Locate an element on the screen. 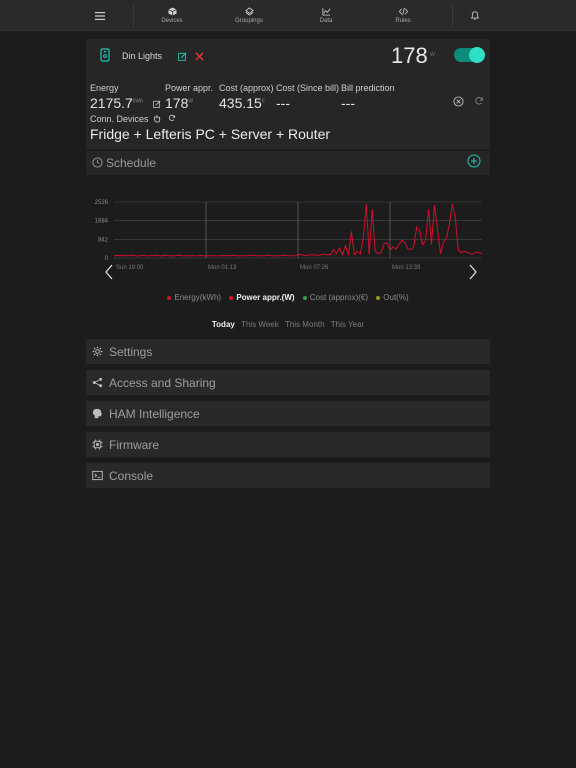  refresh-icon is located at coordinates (479, 101).